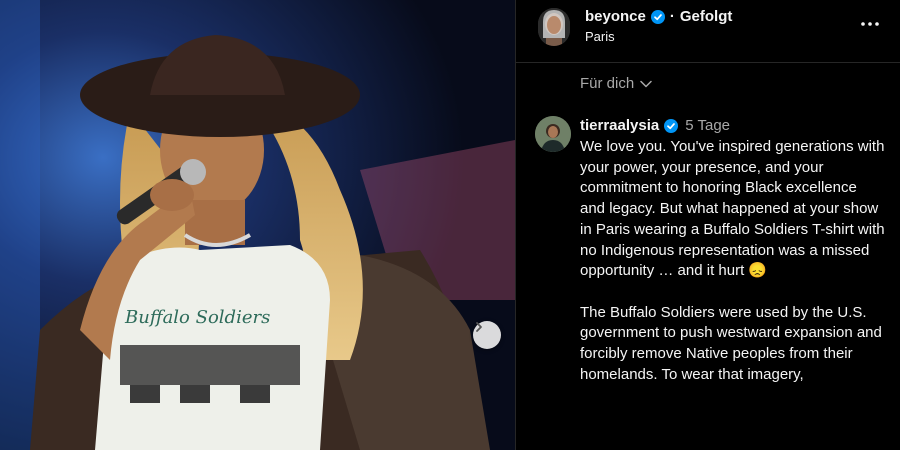 This screenshot has width=900, height=450. Describe the element at coordinates (607, 83) in the screenshot. I see `comment-sort-label: Für dich` at that location.